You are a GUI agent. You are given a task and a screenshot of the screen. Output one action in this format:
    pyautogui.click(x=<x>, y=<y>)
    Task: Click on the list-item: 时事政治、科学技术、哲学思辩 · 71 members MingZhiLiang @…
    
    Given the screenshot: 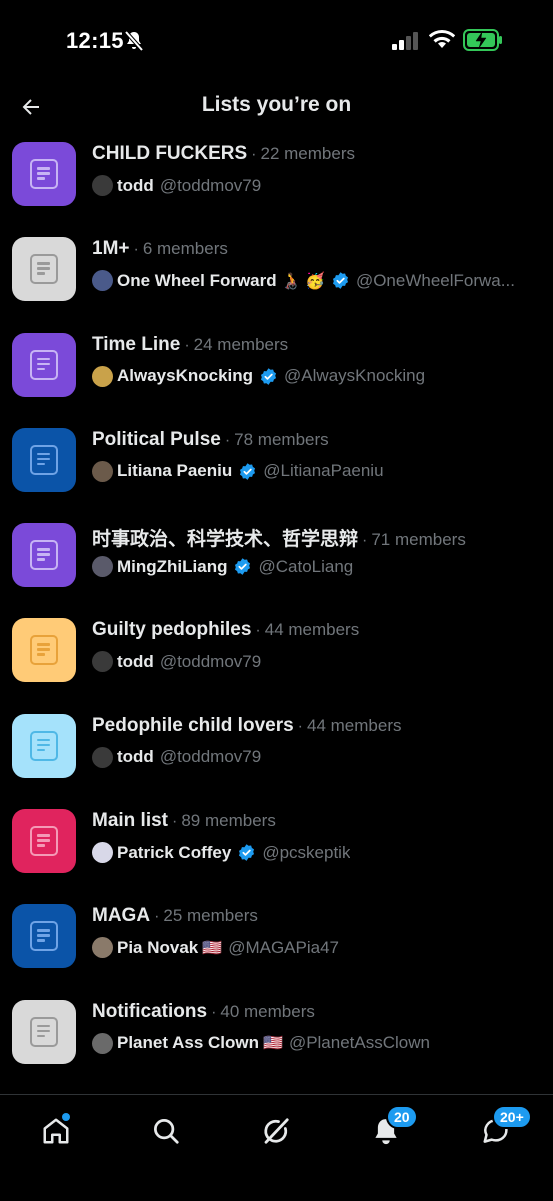 What is the action you would take?
    pyautogui.click(x=276, y=566)
    